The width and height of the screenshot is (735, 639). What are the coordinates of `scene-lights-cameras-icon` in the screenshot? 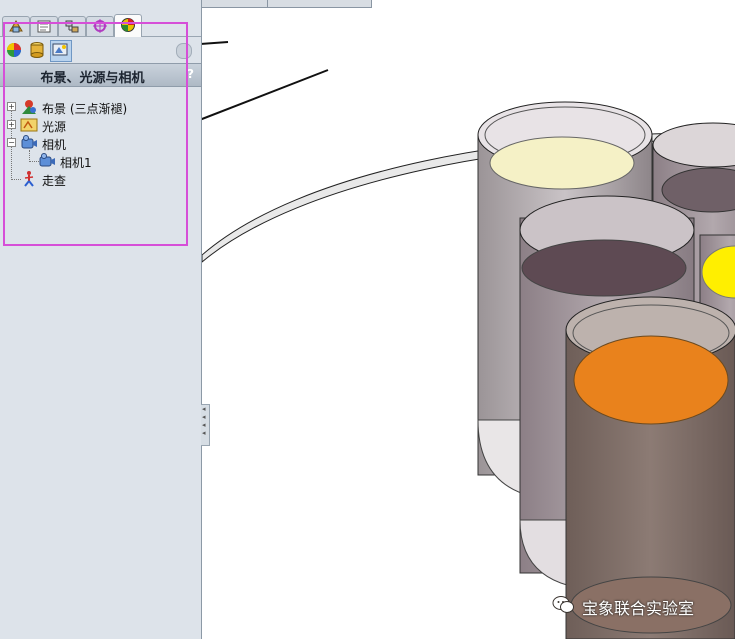 It's located at (60, 49).